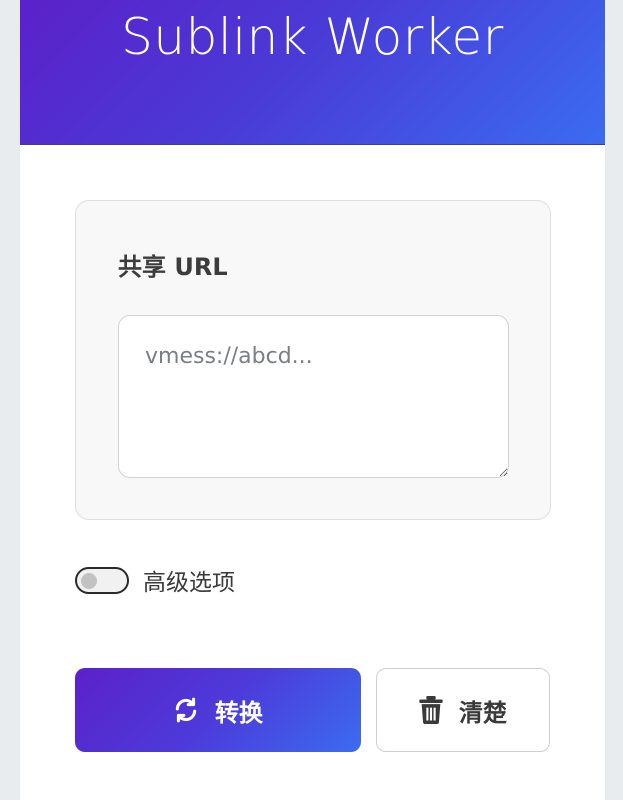 This screenshot has width=623, height=800. I want to click on clear-button-label: 清楚, so click(483, 712).